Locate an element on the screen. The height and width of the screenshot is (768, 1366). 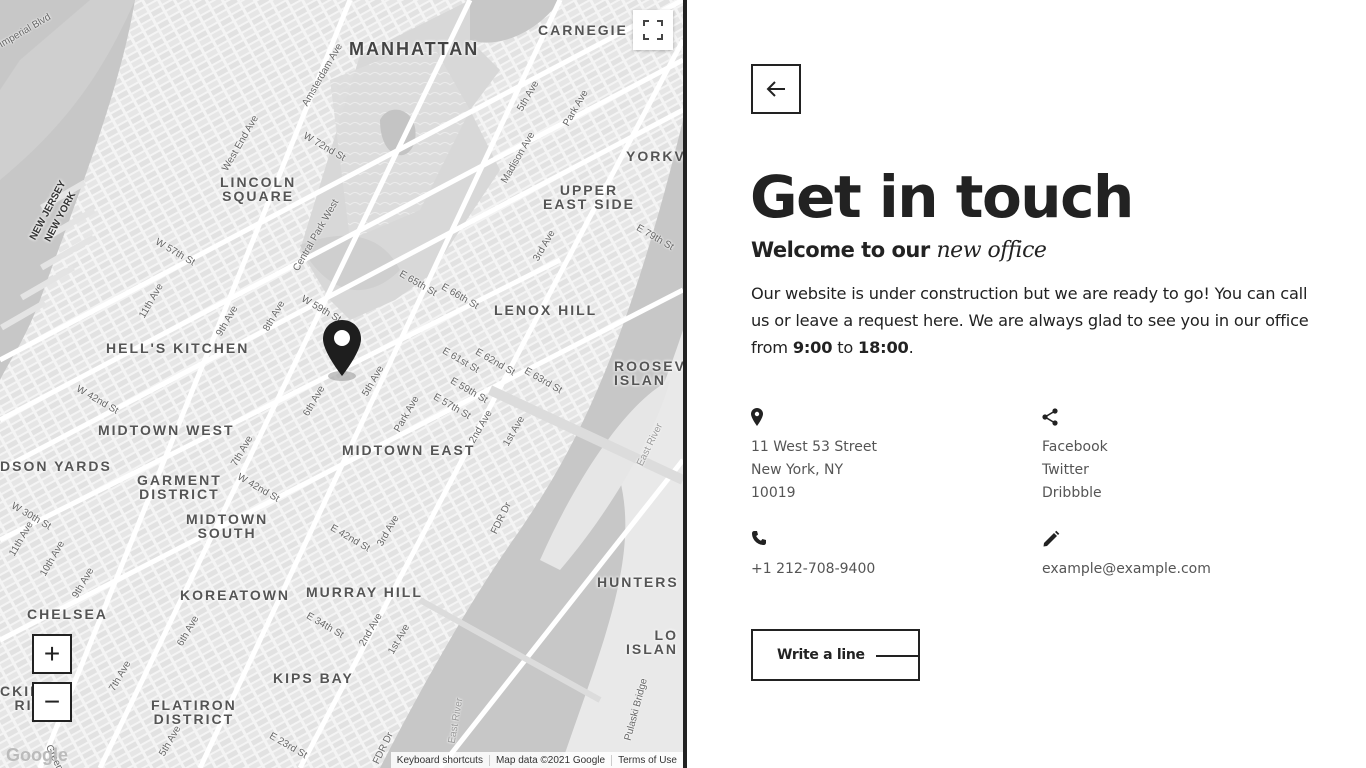
map-label-garment-district: GARMENT DISTRICT is located at coordinates (179, 487).